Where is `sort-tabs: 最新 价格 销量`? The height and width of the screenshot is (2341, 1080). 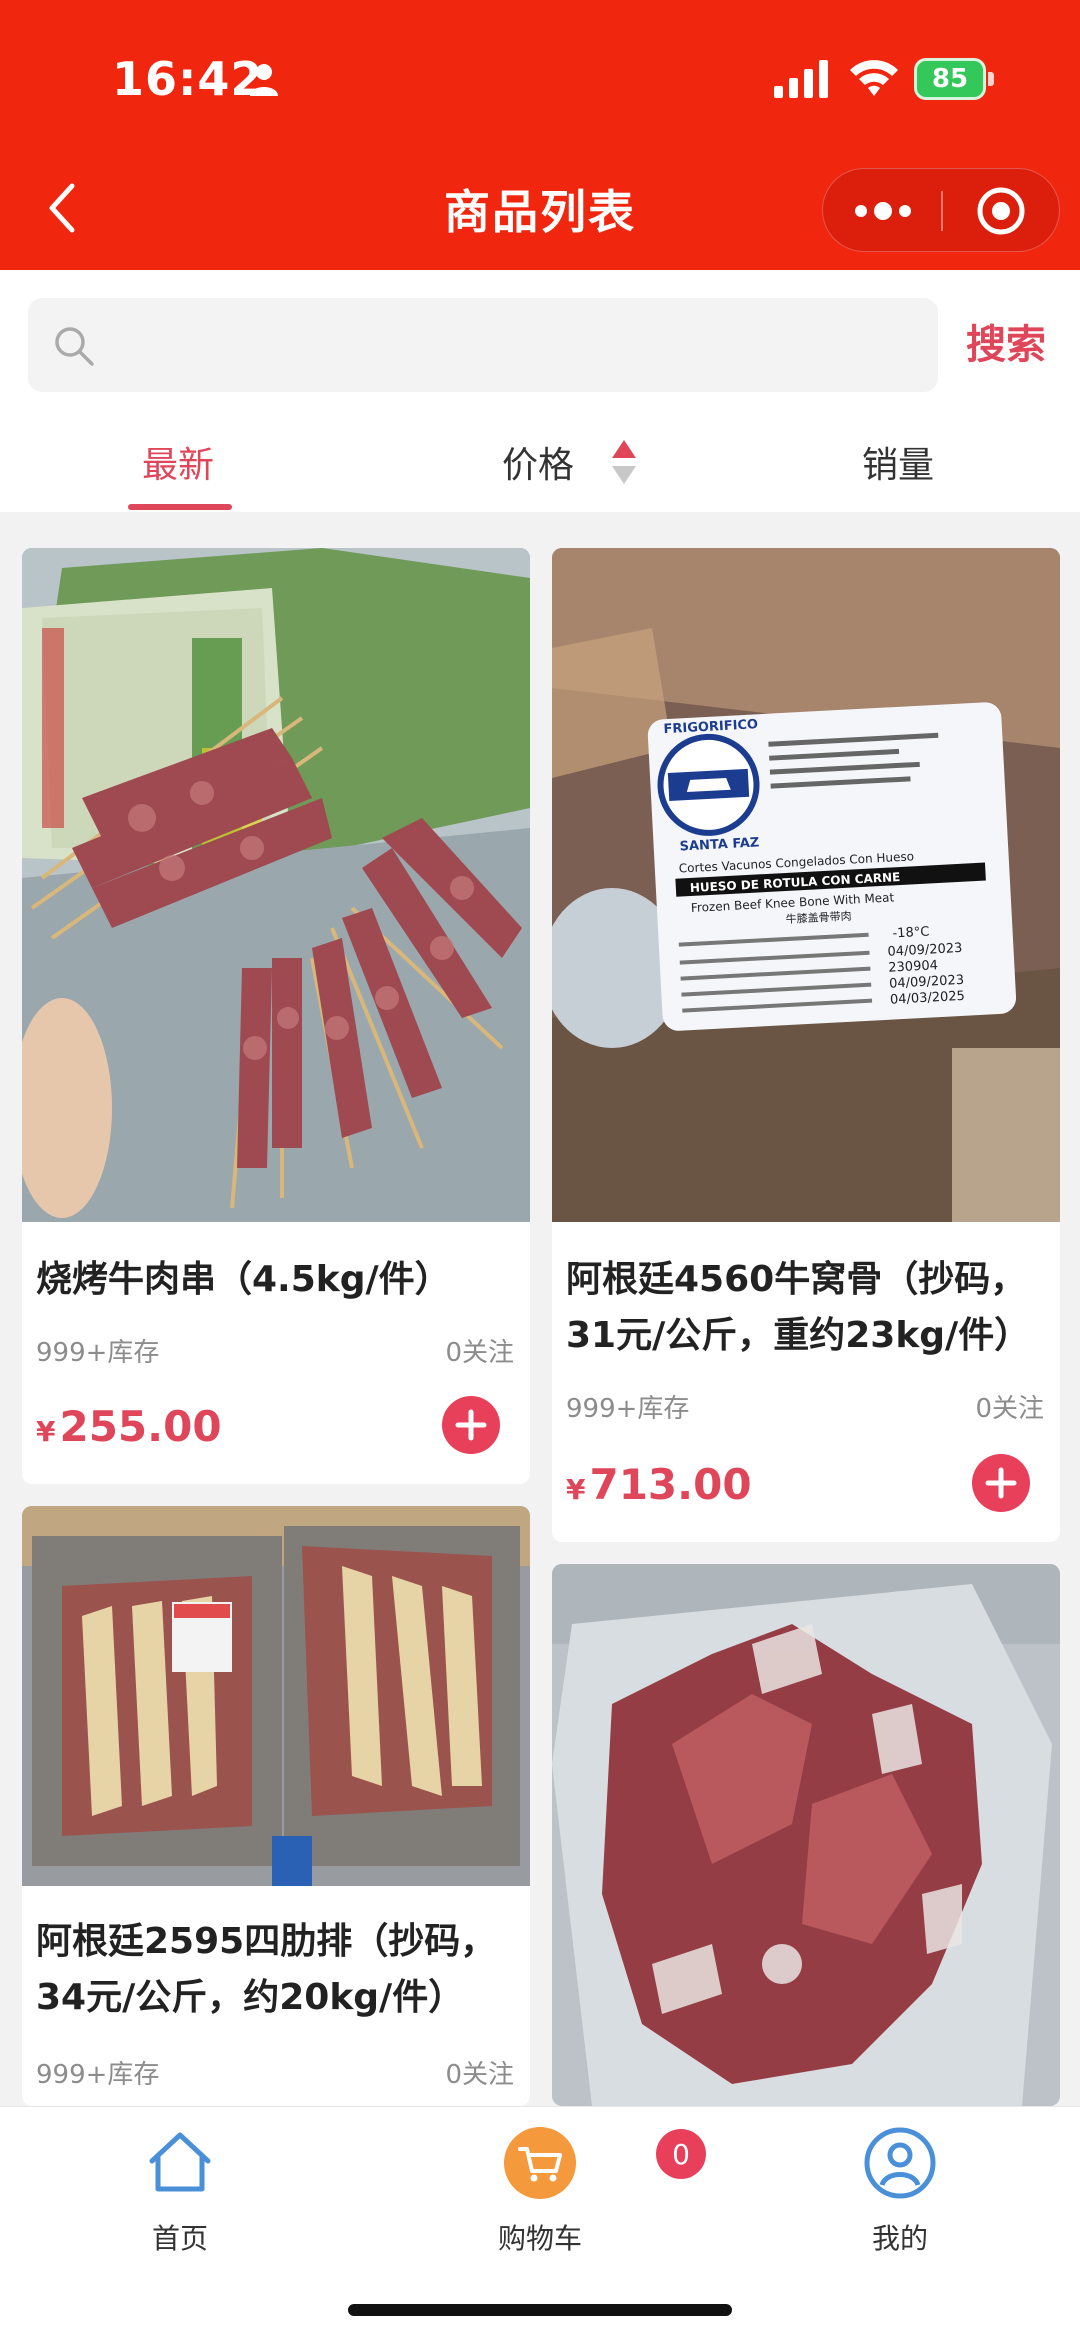 sort-tabs: 最新 价格 销量 is located at coordinates (540, 456).